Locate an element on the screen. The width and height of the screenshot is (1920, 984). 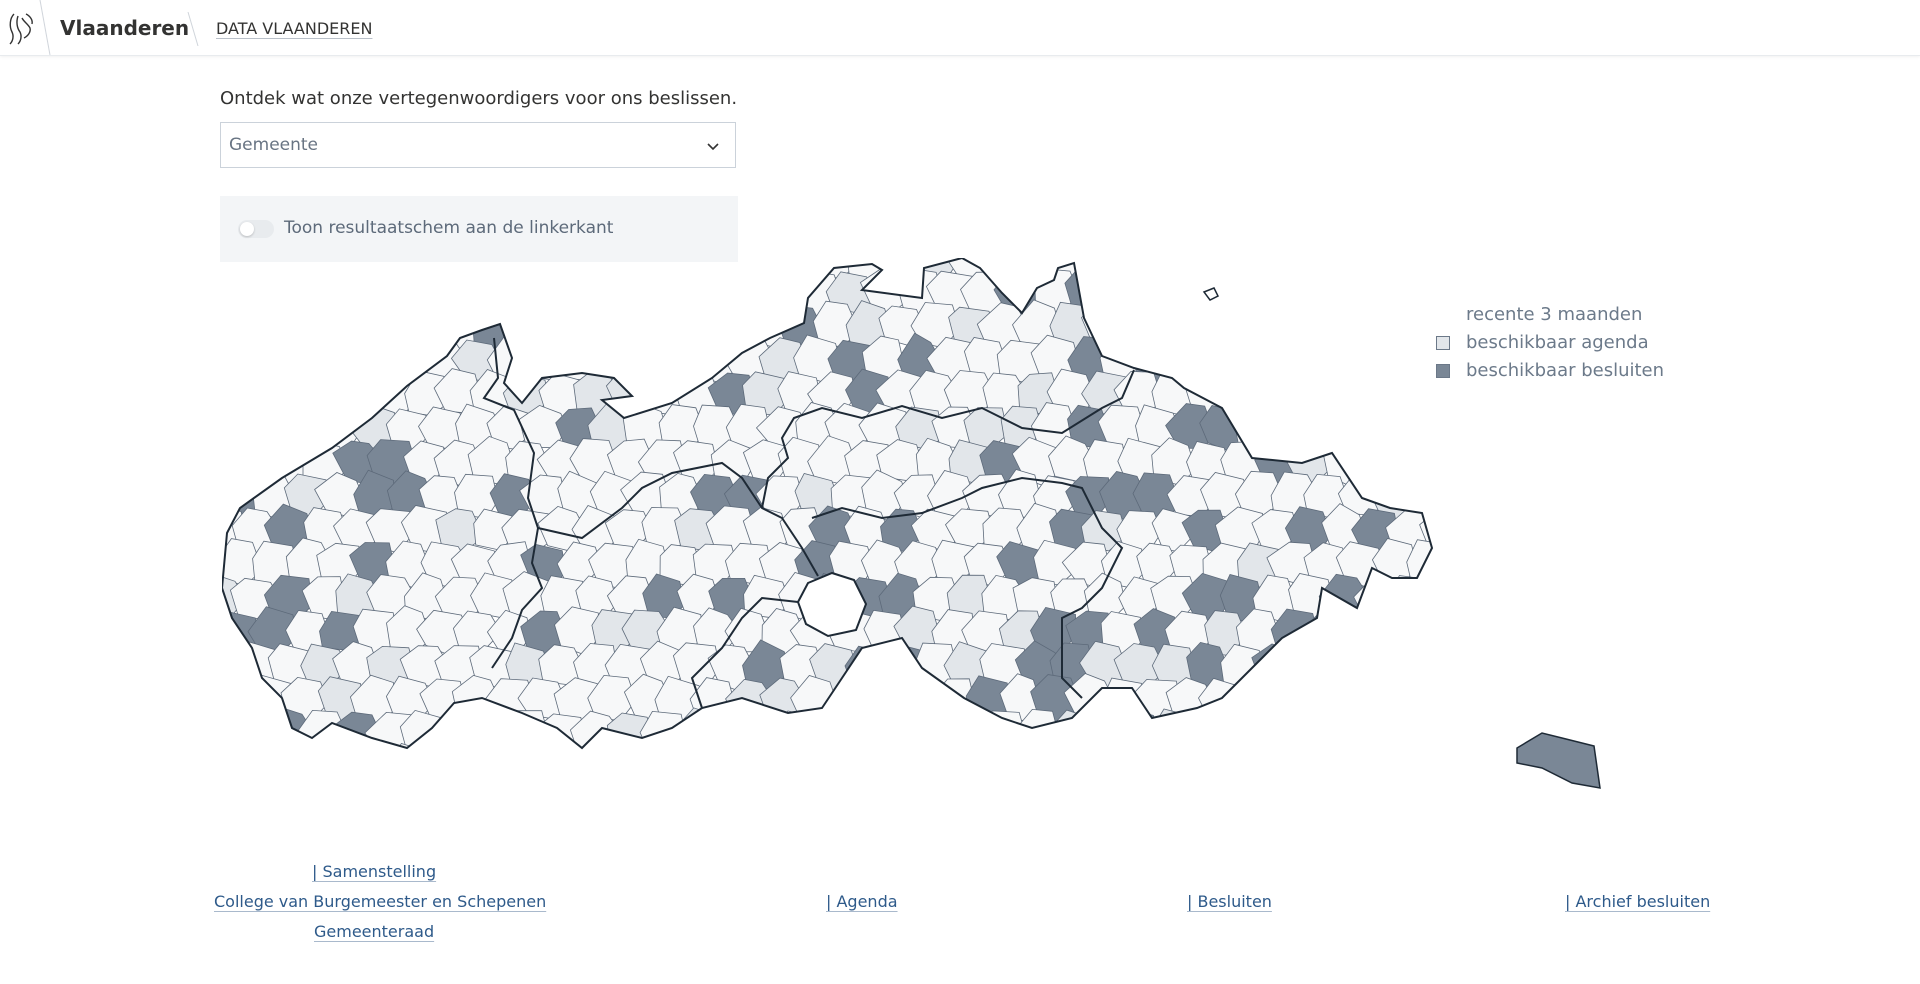
college-link: College van Burgemeester en Schepenen is located at coordinates (380, 901).